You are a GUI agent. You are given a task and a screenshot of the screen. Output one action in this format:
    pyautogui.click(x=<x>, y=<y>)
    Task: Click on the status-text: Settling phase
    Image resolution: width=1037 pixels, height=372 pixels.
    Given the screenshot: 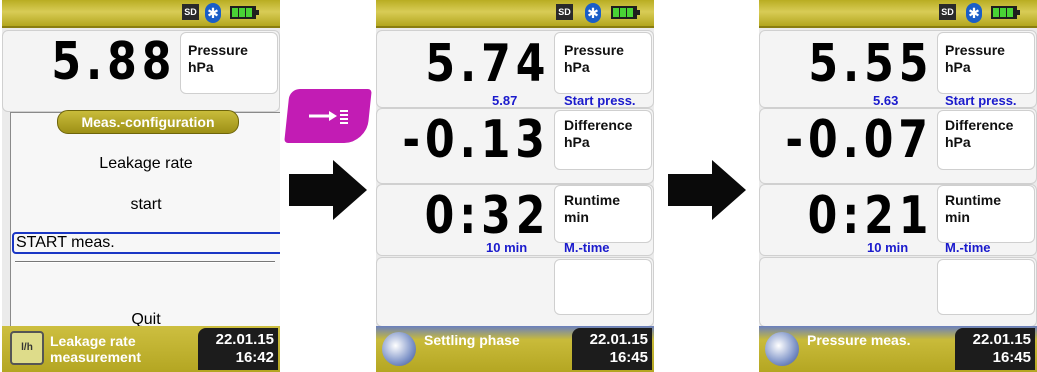 What is the action you would take?
    pyautogui.click(x=472, y=340)
    